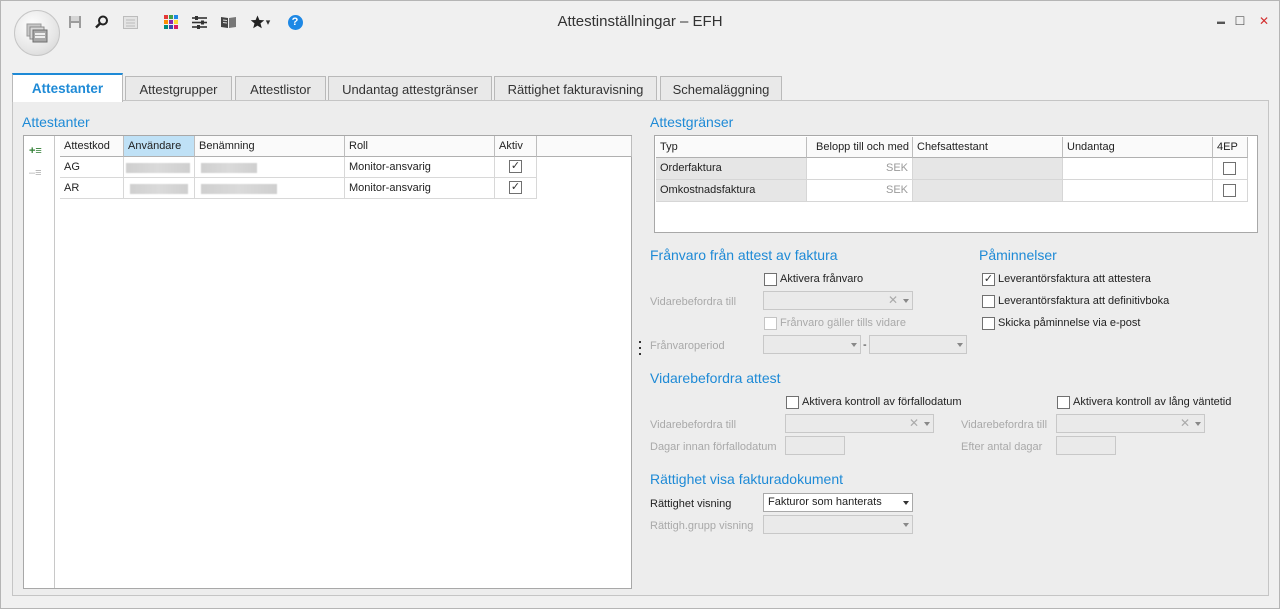  Describe the element at coordinates (693, 302) in the screenshot. I see `absence-forward-label: Vidarebefordra till` at that location.